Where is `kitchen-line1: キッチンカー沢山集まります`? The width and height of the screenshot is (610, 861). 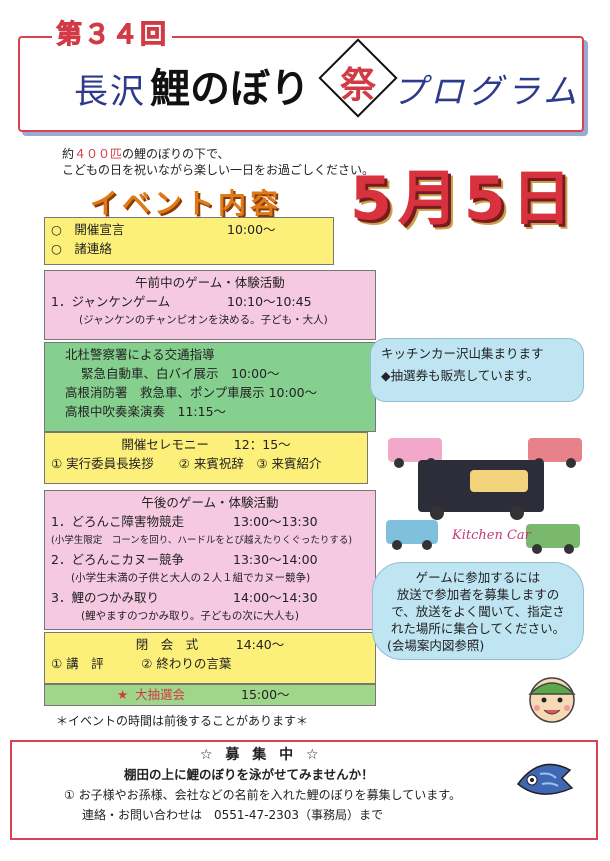
kitchen-line1: キッチンカー沢山集まります is located at coordinates (462, 353).